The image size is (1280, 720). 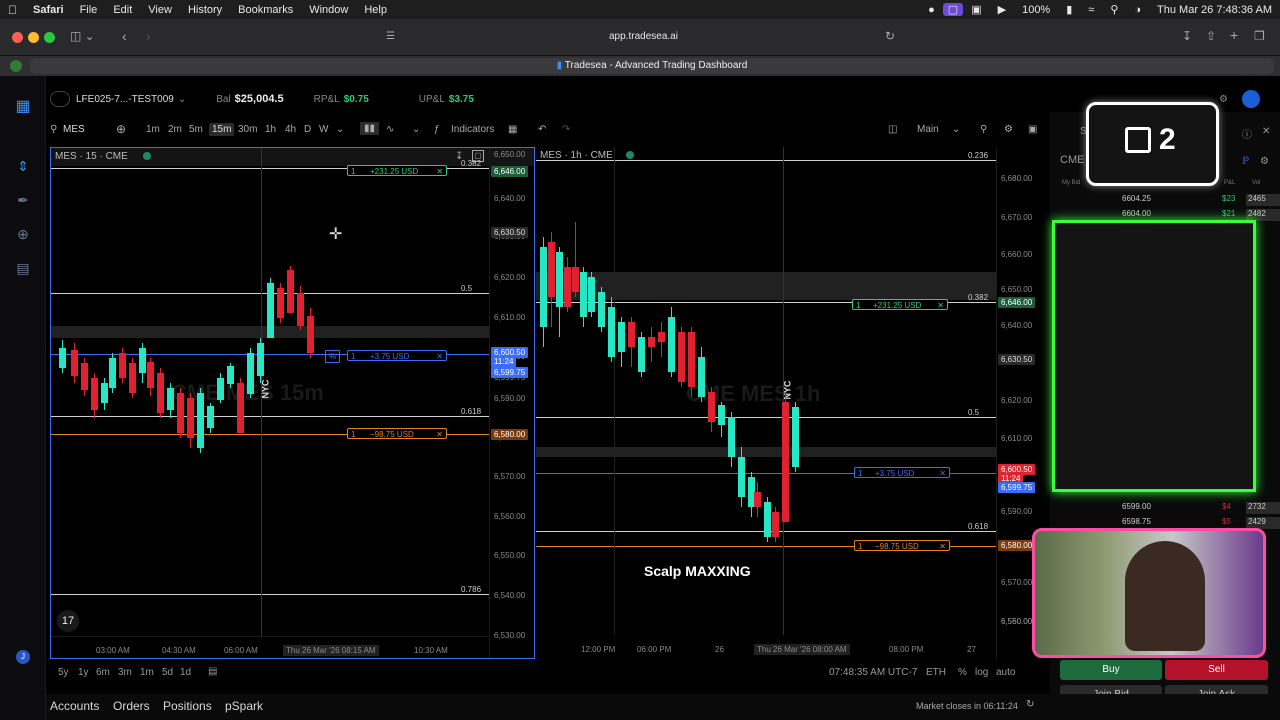 I want to click on menu-help: Help, so click(x=375, y=10).